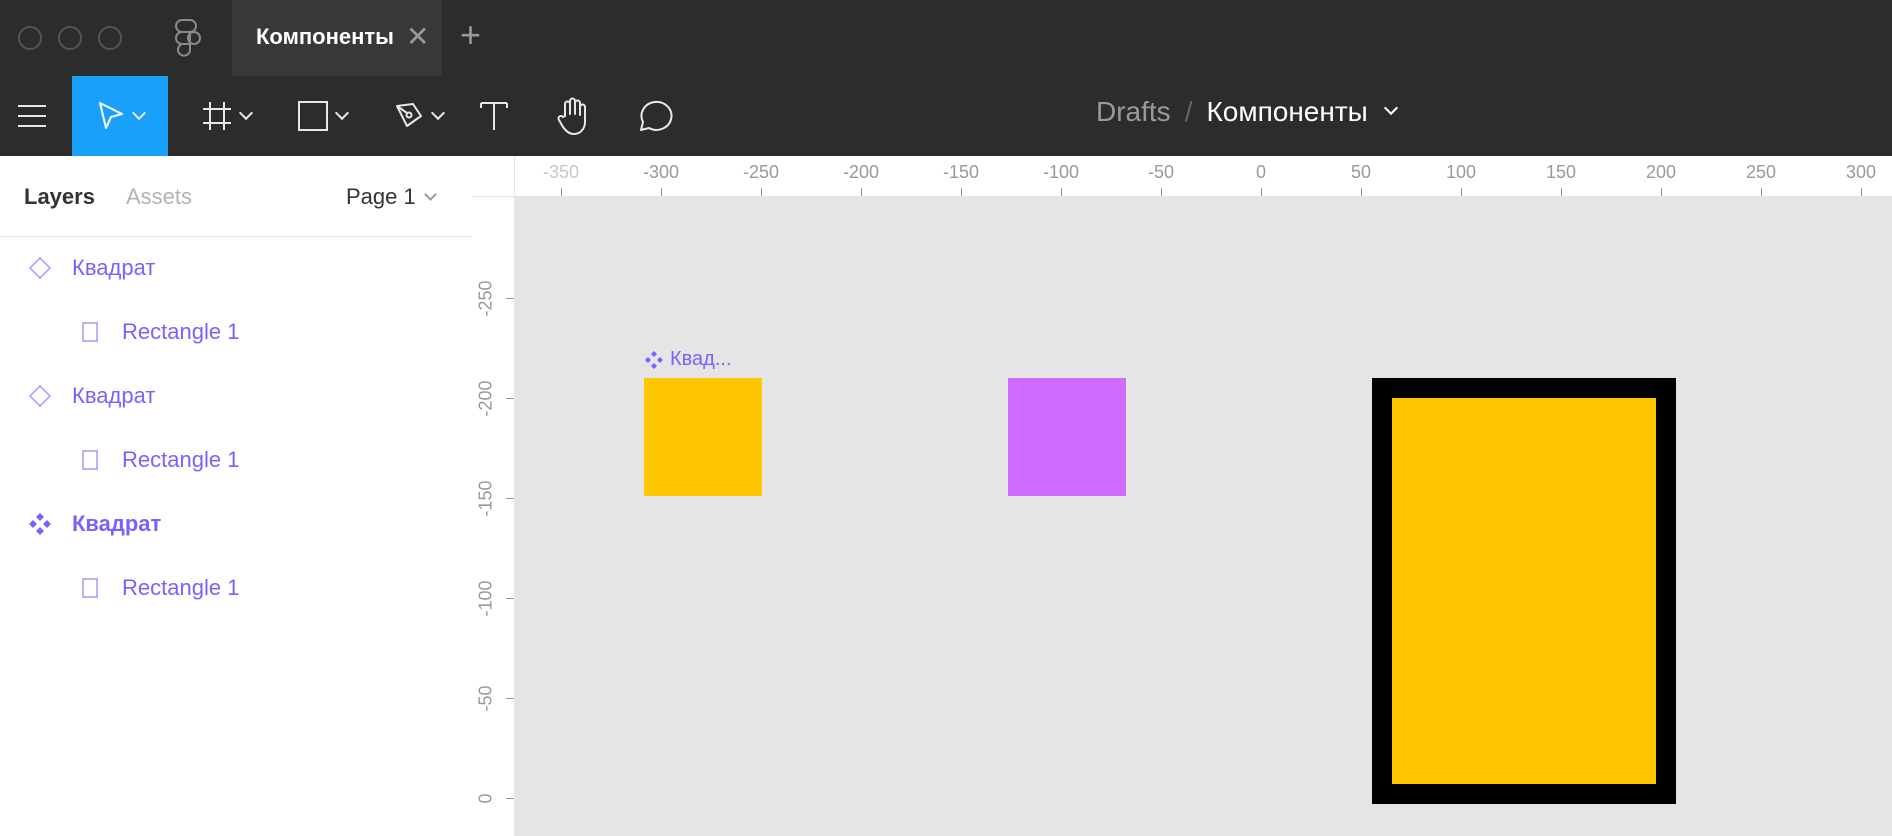 The width and height of the screenshot is (1892, 836). What do you see at coordinates (409, 115) in the screenshot?
I see `pen-icon` at bounding box center [409, 115].